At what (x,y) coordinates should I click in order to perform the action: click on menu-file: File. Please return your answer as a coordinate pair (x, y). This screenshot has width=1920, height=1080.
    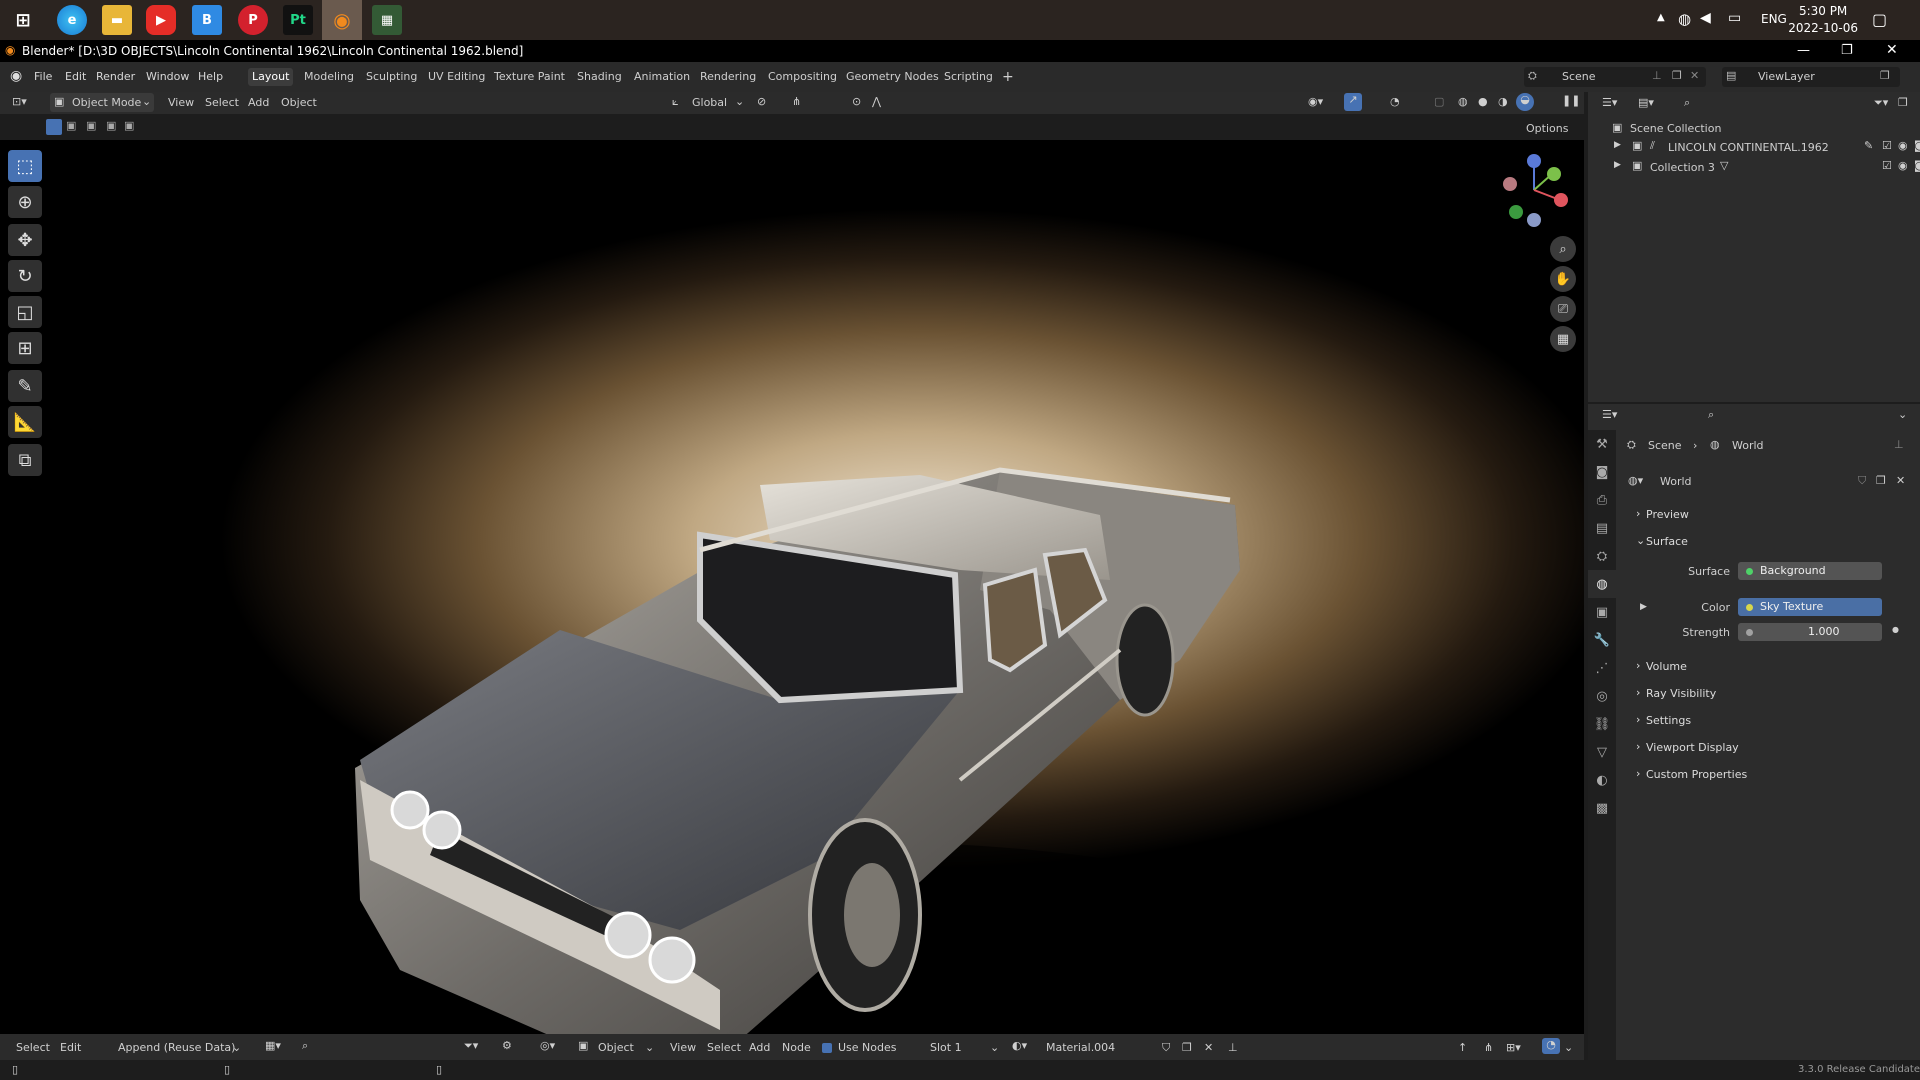
    Looking at the image, I should click on (43, 76).